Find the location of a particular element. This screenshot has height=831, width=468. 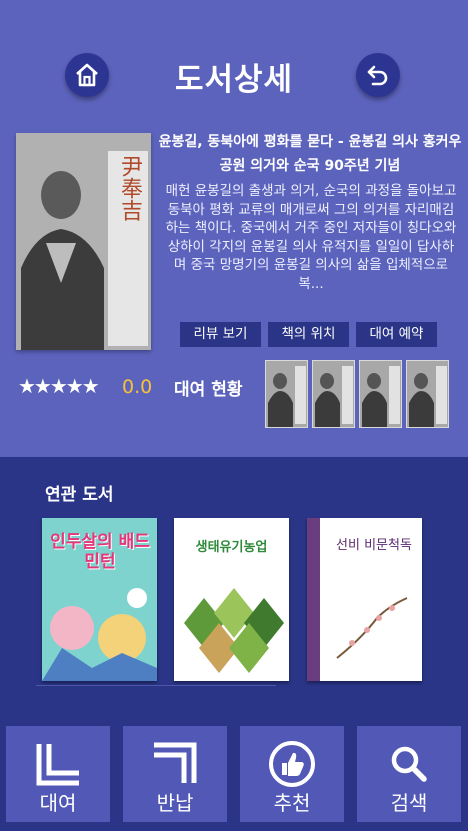

nav-return-button: 반납 is located at coordinates (175, 774).